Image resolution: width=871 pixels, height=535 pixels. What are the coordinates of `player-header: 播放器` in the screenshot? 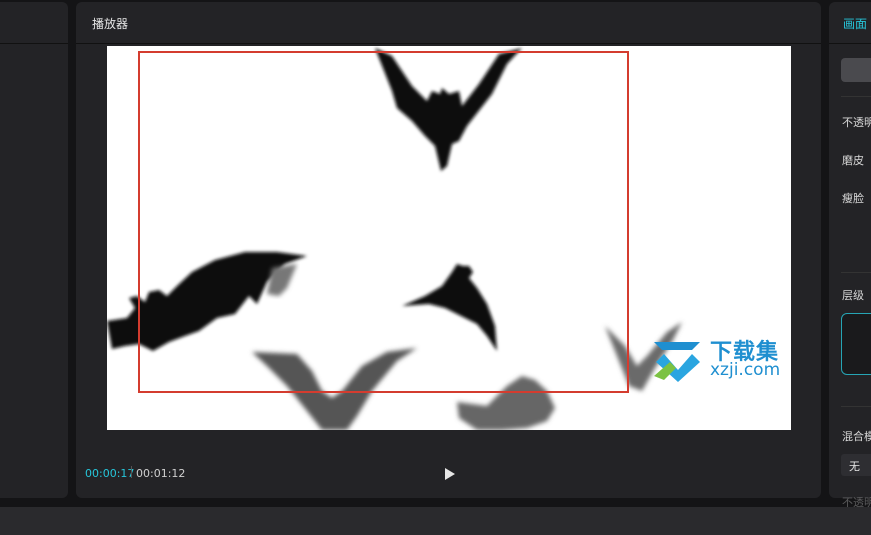 It's located at (448, 23).